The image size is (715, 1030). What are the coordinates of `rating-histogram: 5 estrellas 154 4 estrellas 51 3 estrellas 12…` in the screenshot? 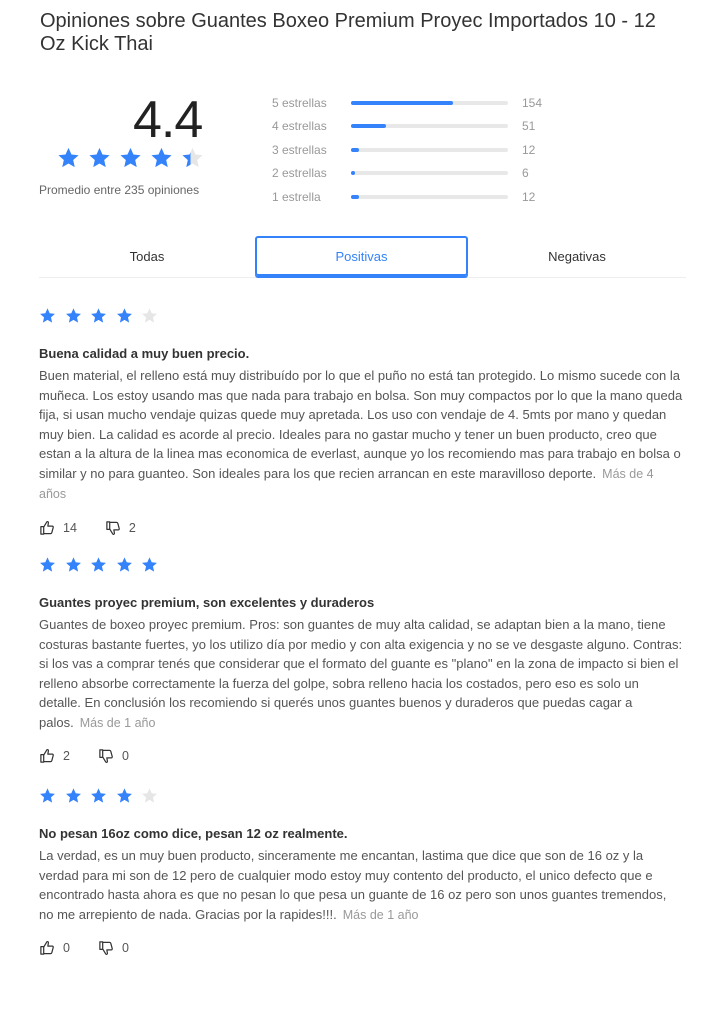 It's located at (422, 150).